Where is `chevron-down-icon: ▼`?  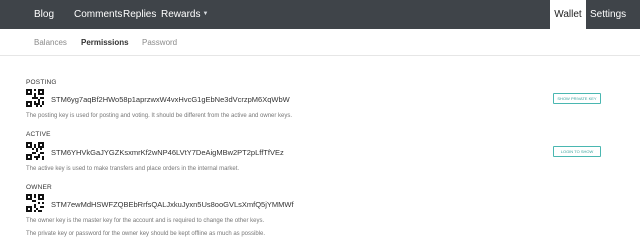 chevron-down-icon: ▼ is located at coordinates (205, 14).